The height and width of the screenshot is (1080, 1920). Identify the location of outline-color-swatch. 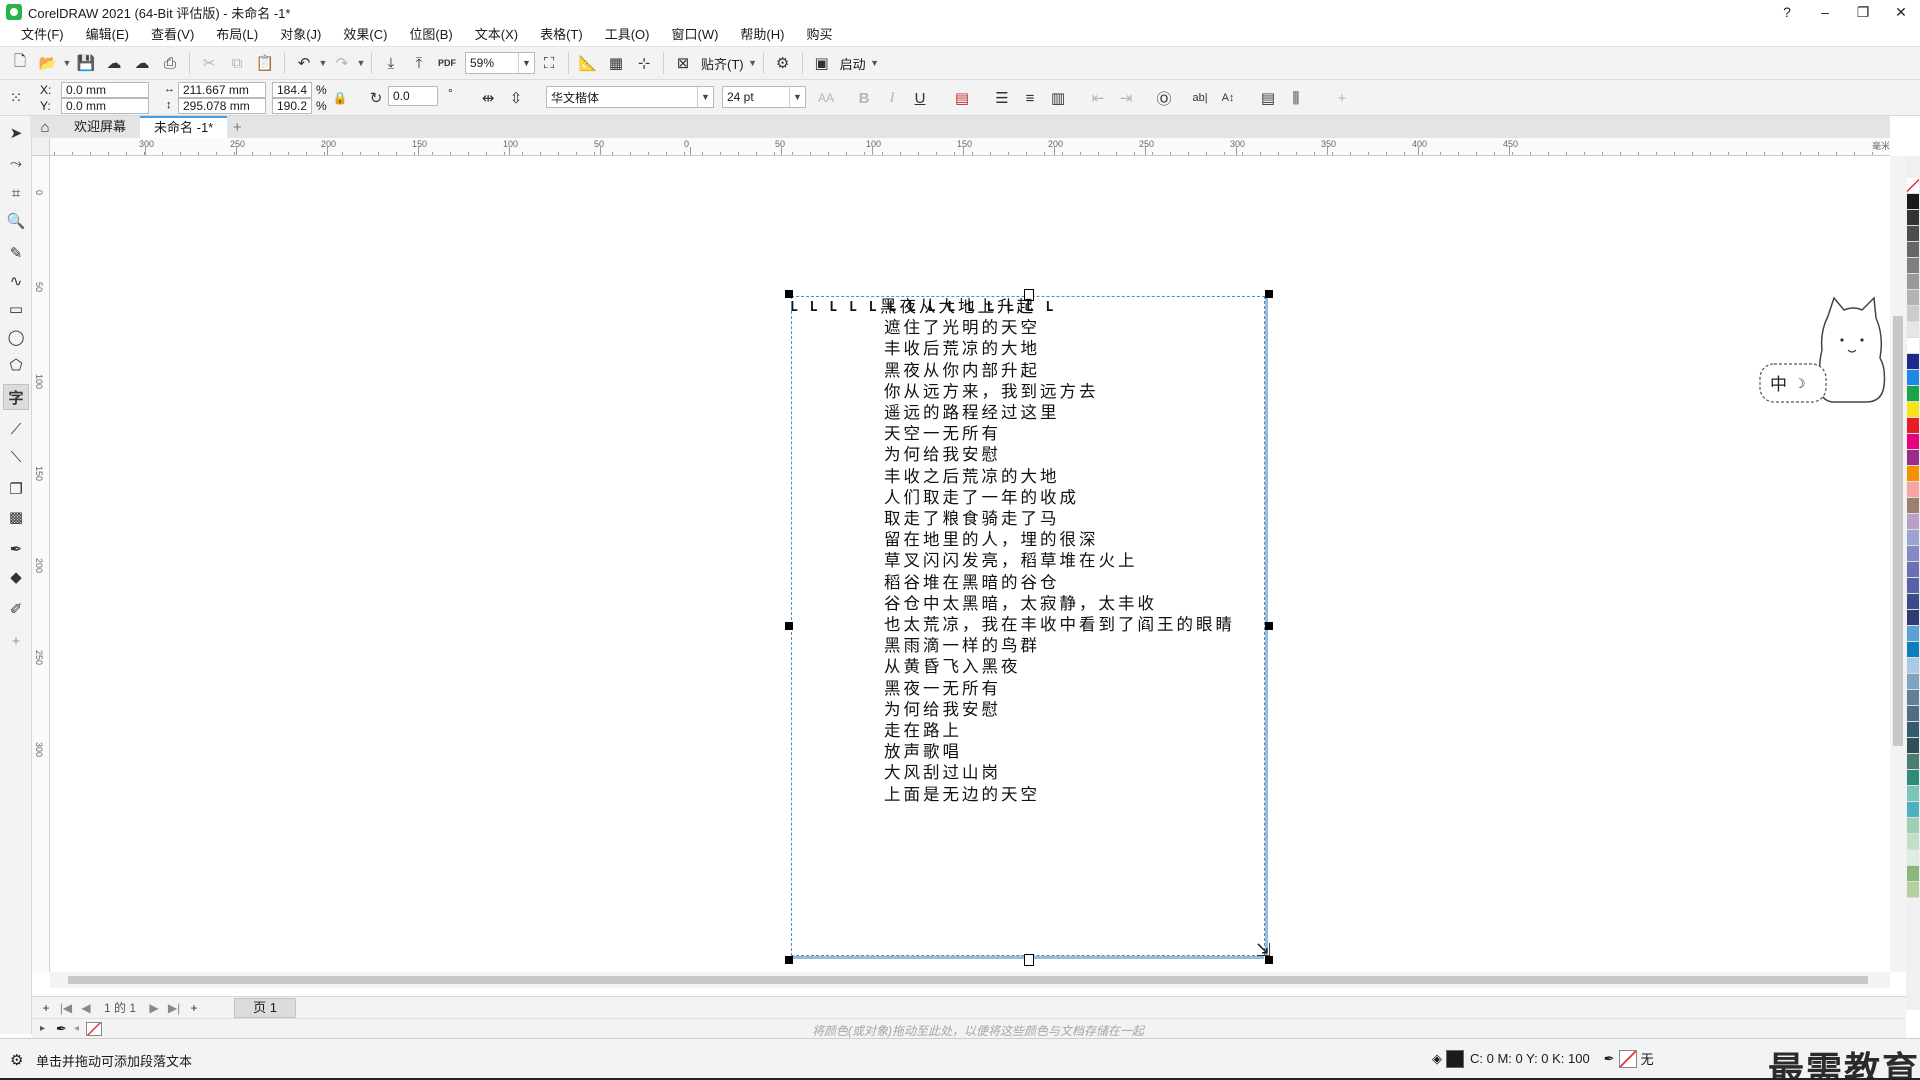
(1627, 1058).